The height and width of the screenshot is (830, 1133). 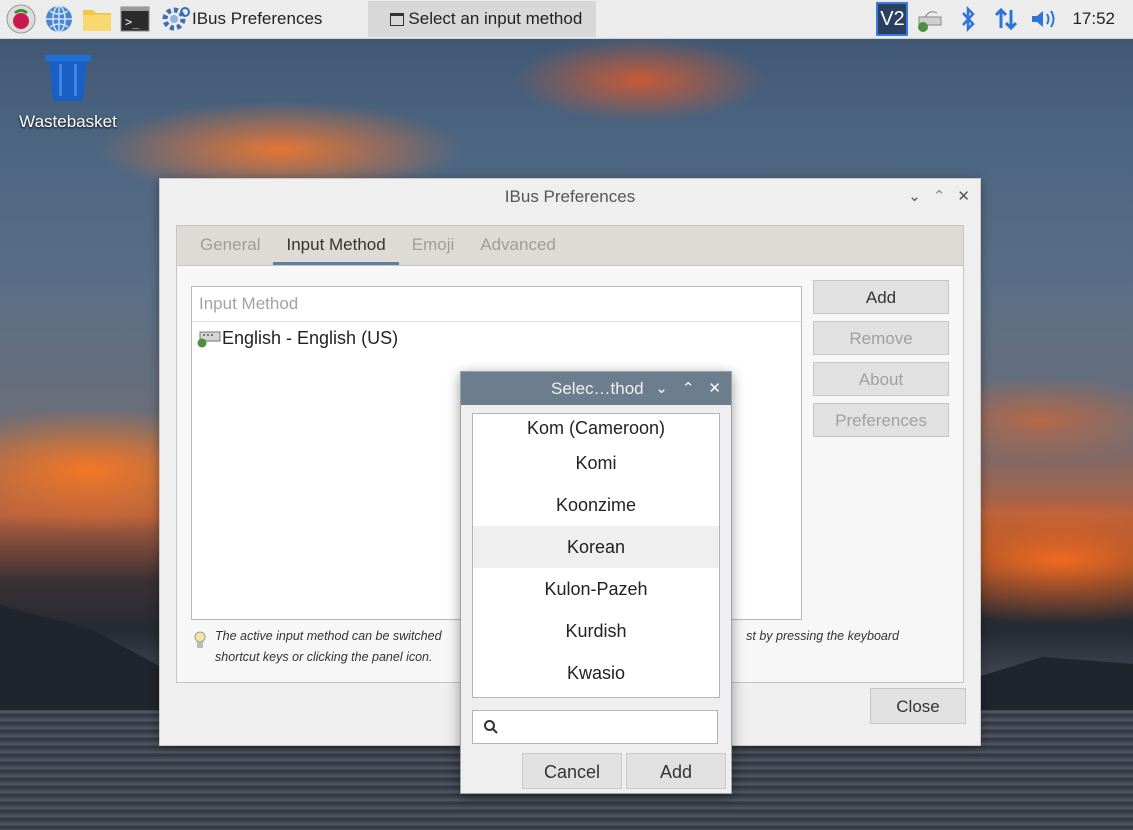 What do you see at coordinates (200, 639) in the screenshot?
I see `lightbulb-icon` at bounding box center [200, 639].